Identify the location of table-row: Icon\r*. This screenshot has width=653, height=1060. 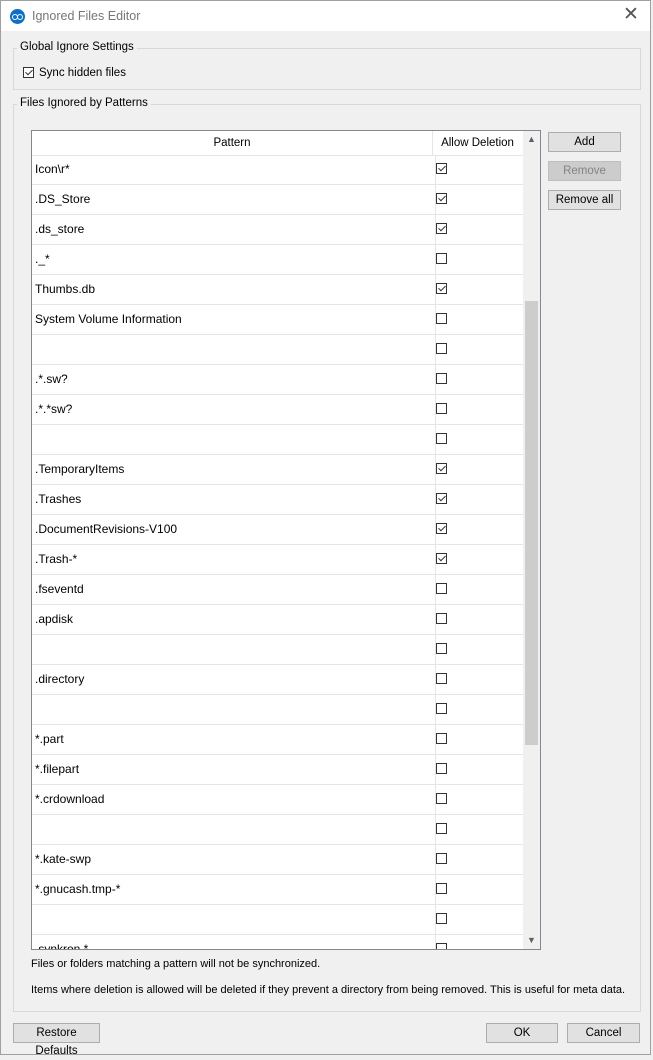
(277, 170).